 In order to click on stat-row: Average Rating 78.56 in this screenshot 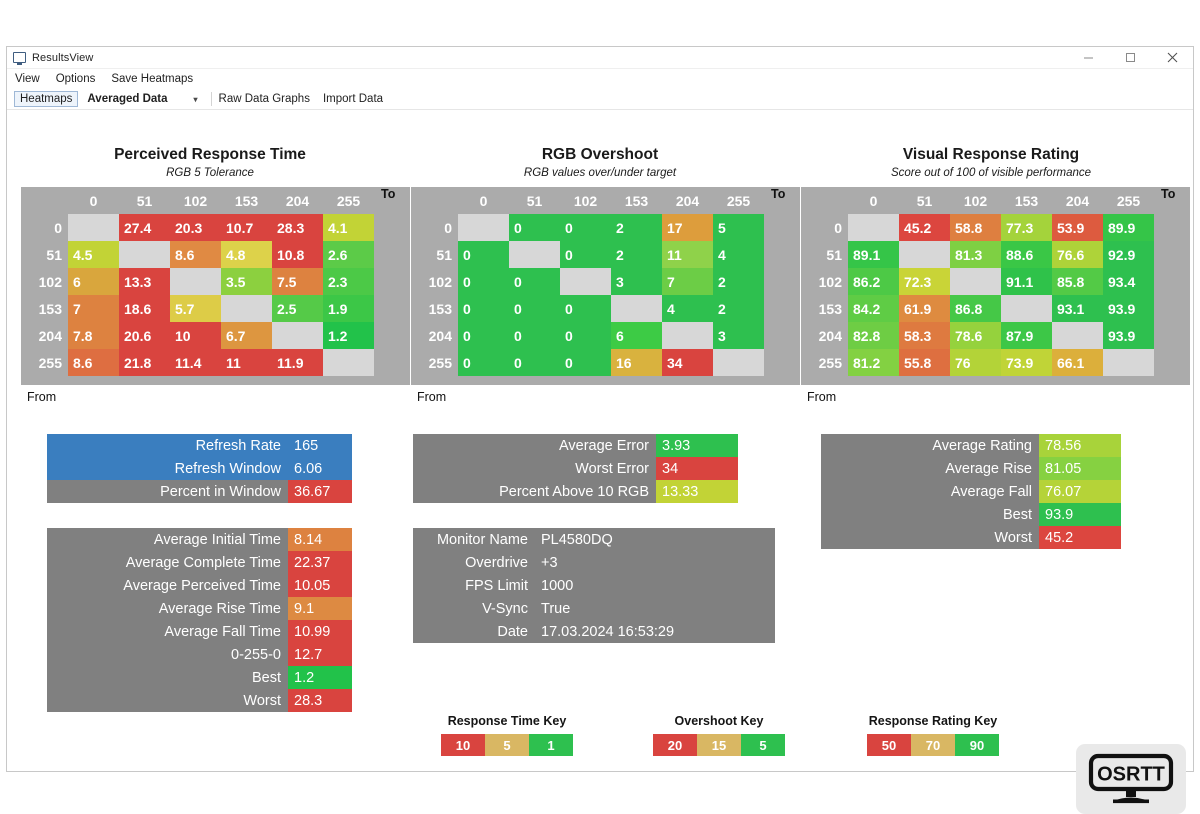, I will do `click(971, 445)`.